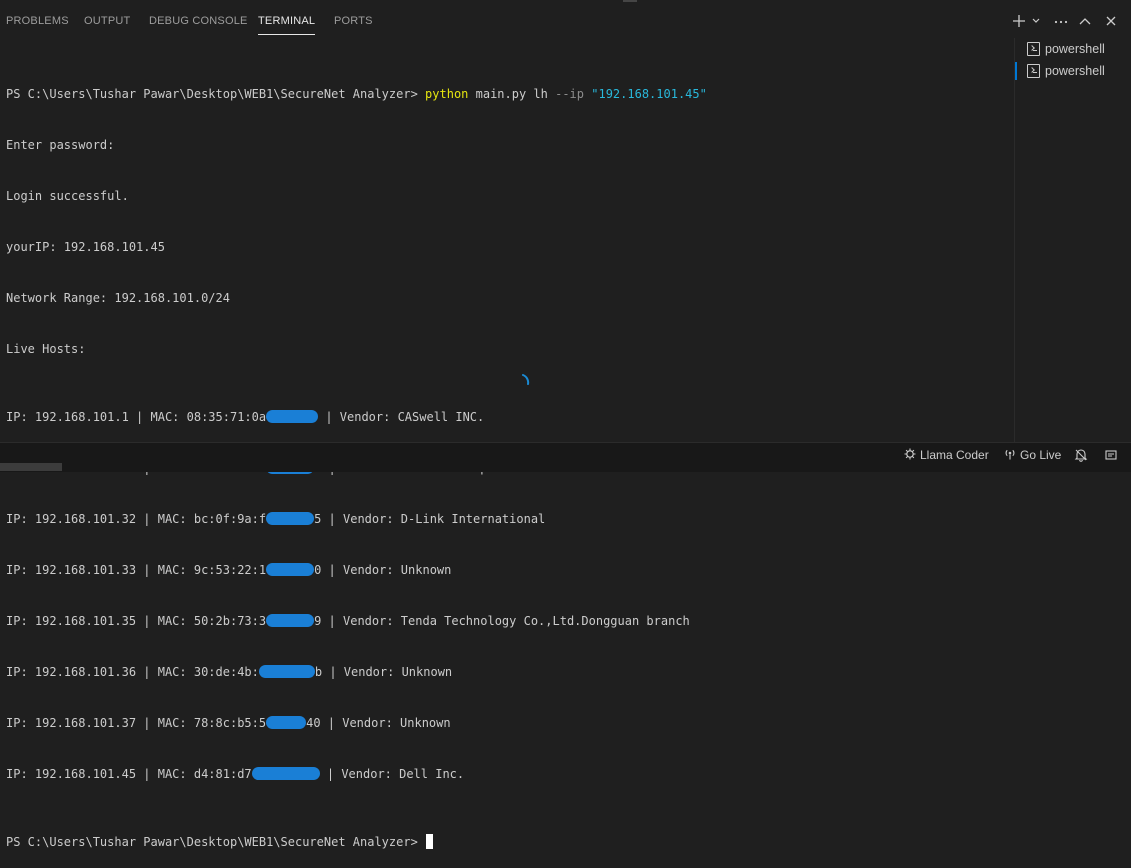 Image resolution: width=1131 pixels, height=868 pixels. Describe the element at coordinates (46, 349) in the screenshot. I see `output-line: Live Hosts:` at that location.